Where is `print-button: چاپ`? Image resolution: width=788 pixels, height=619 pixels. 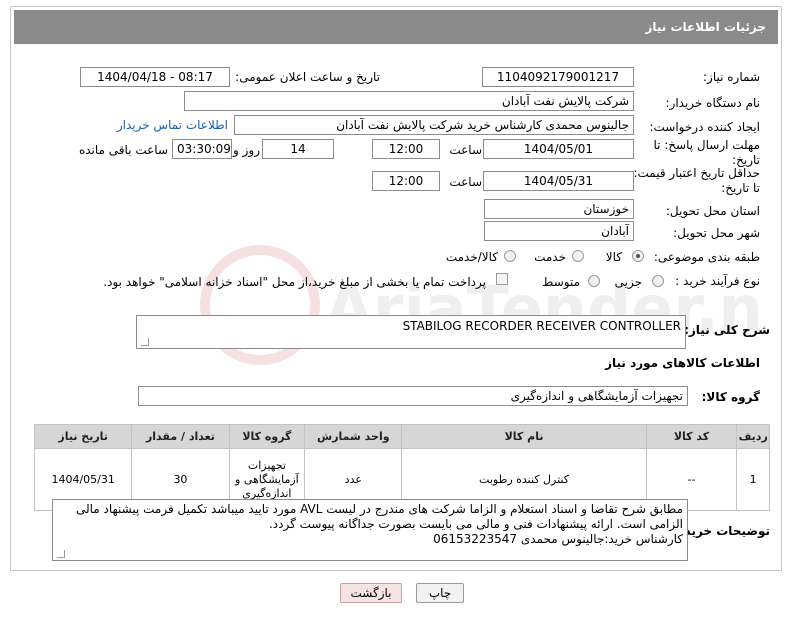 print-button: چاپ is located at coordinates (440, 593).